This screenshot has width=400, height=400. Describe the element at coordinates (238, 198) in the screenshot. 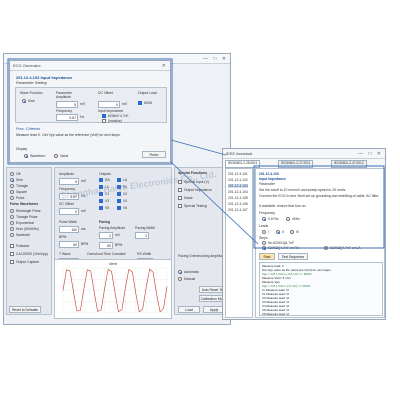

I see `tree-item-4: 201.12.4.105` at that location.